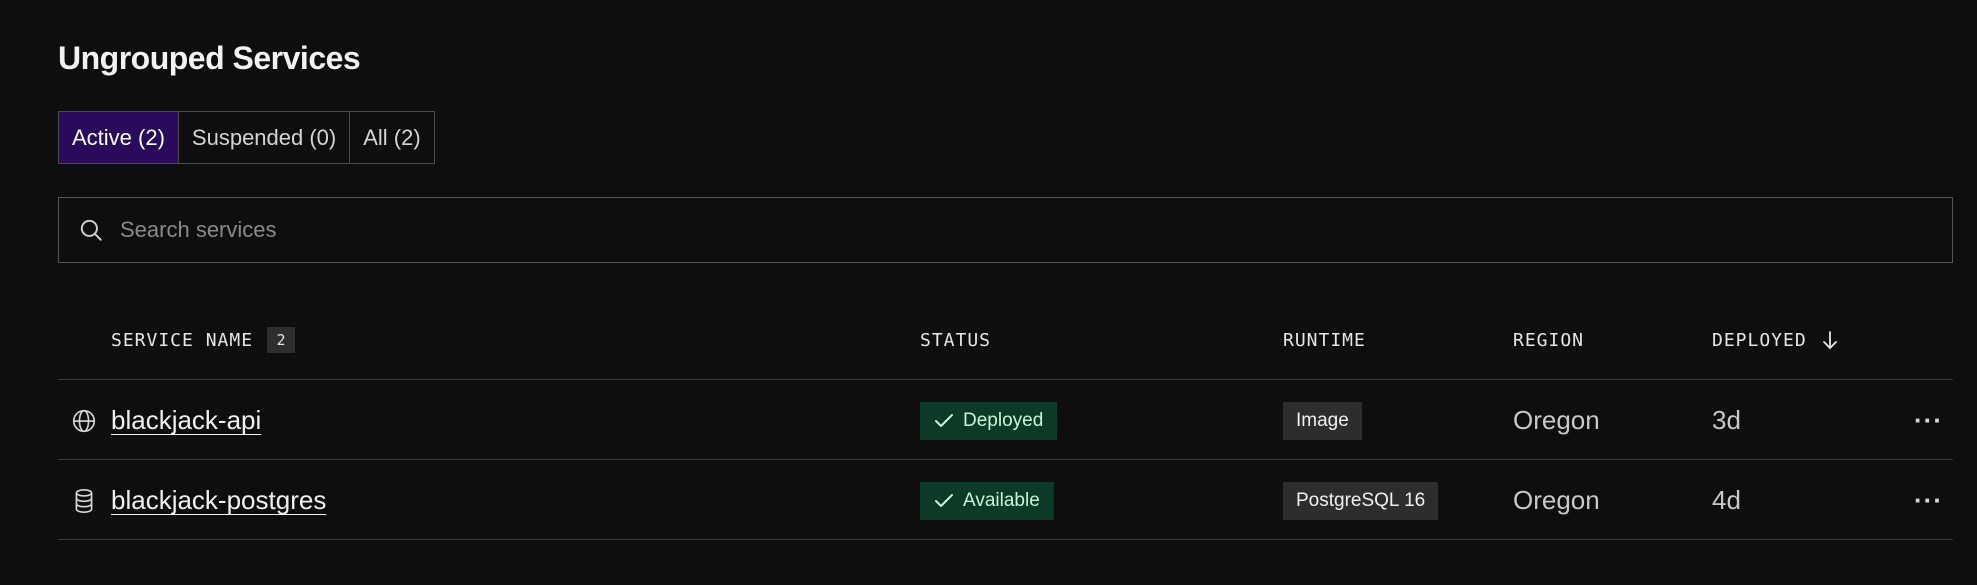  Describe the element at coordinates (1001, 500) in the screenshot. I see `status-label: Available` at that location.